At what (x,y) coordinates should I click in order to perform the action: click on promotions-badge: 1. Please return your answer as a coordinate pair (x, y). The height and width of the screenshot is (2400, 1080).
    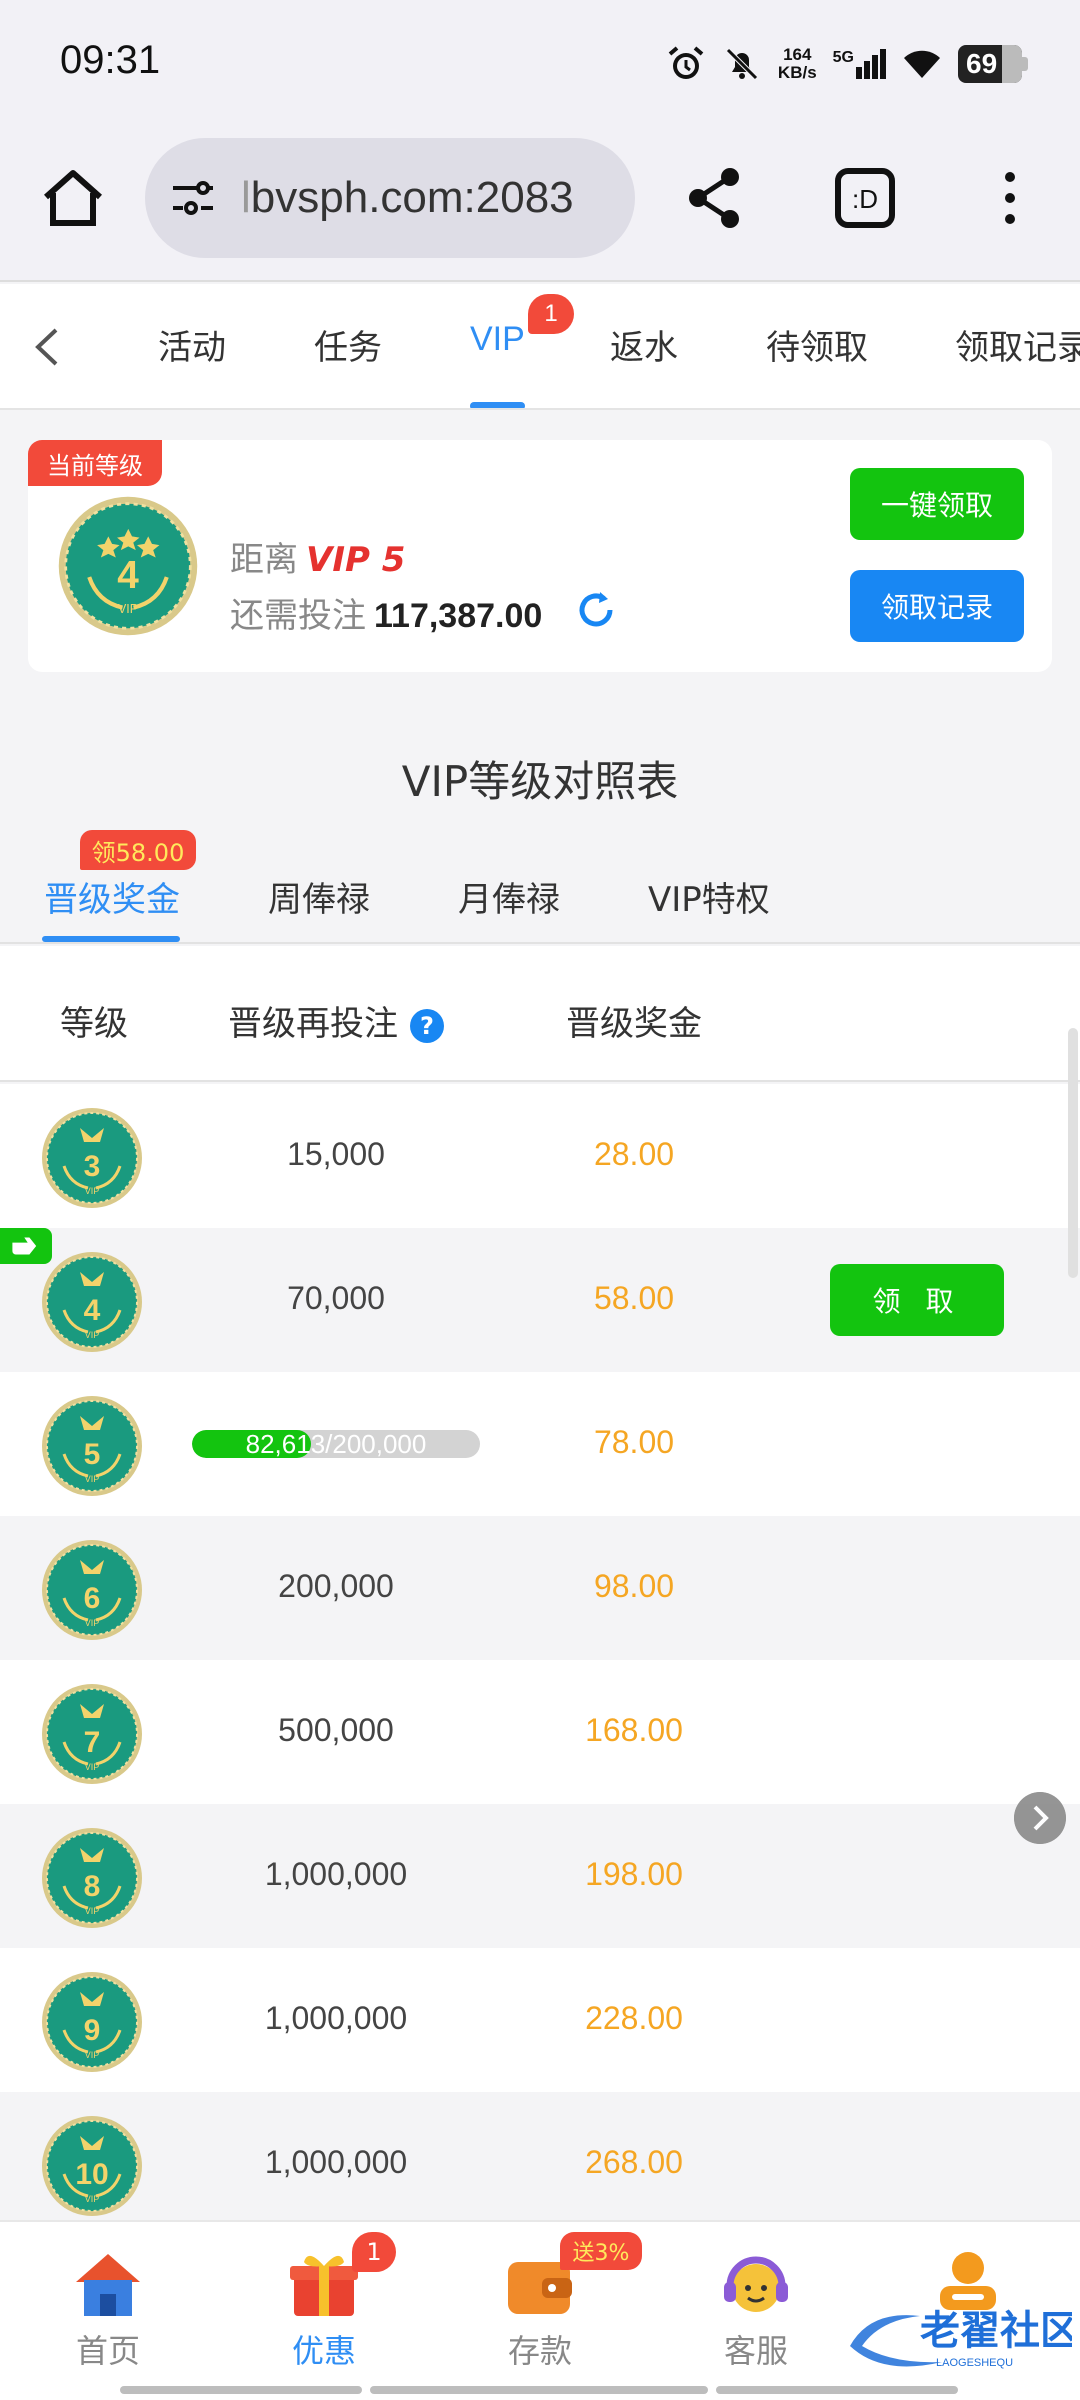
    Looking at the image, I should click on (374, 2252).